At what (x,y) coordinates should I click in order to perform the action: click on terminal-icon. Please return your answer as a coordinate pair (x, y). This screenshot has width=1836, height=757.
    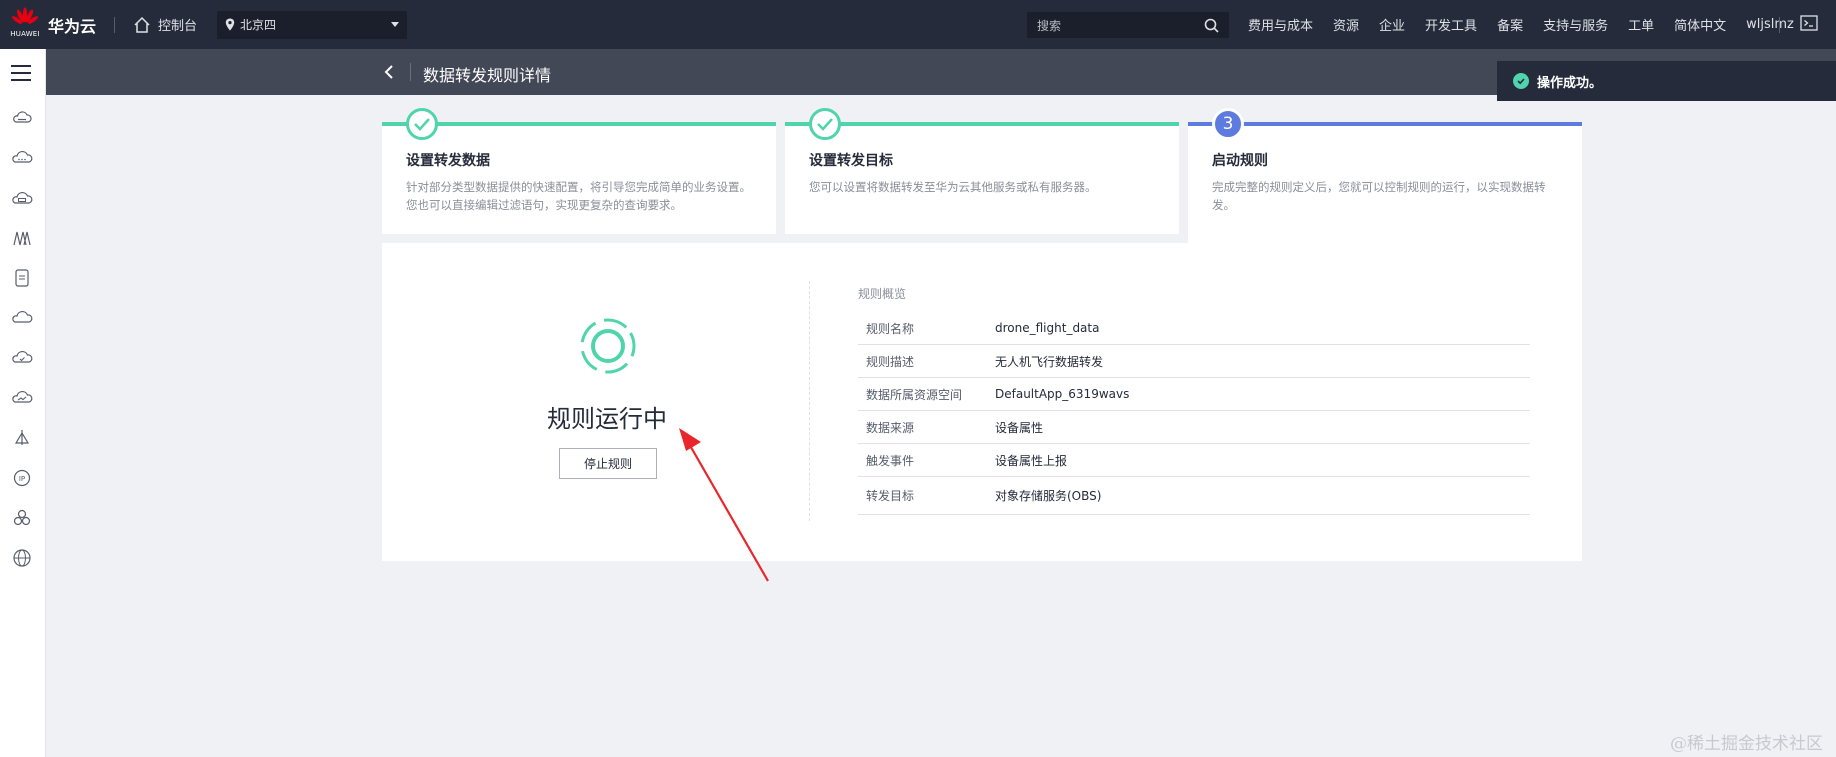
    Looking at the image, I should click on (1809, 23).